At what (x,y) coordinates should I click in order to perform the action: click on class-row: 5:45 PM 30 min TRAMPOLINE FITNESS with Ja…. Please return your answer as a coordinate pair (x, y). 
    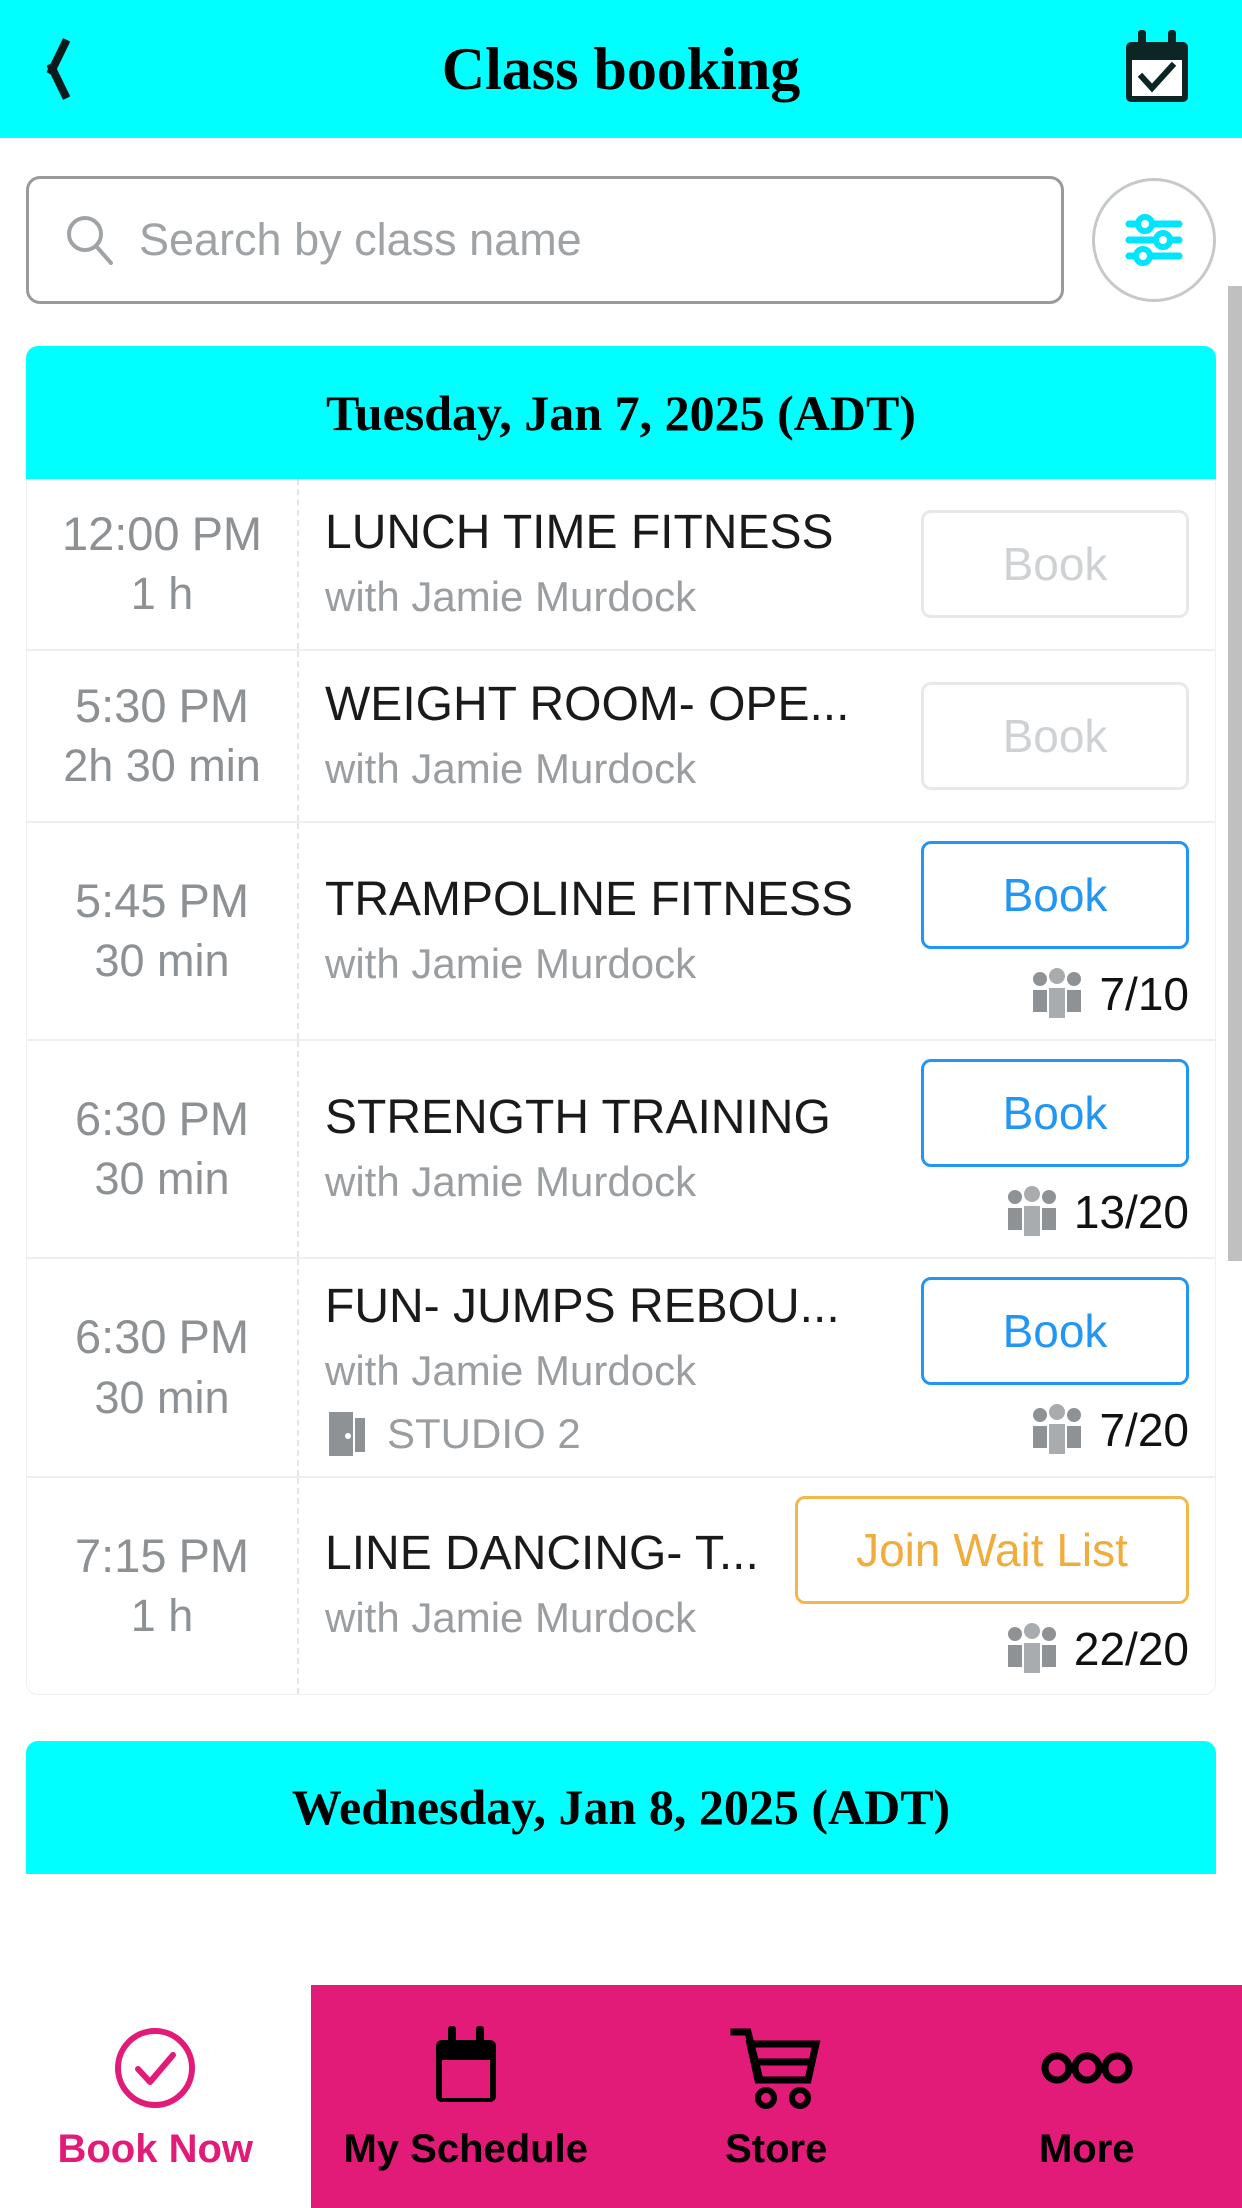
    Looking at the image, I should click on (621, 930).